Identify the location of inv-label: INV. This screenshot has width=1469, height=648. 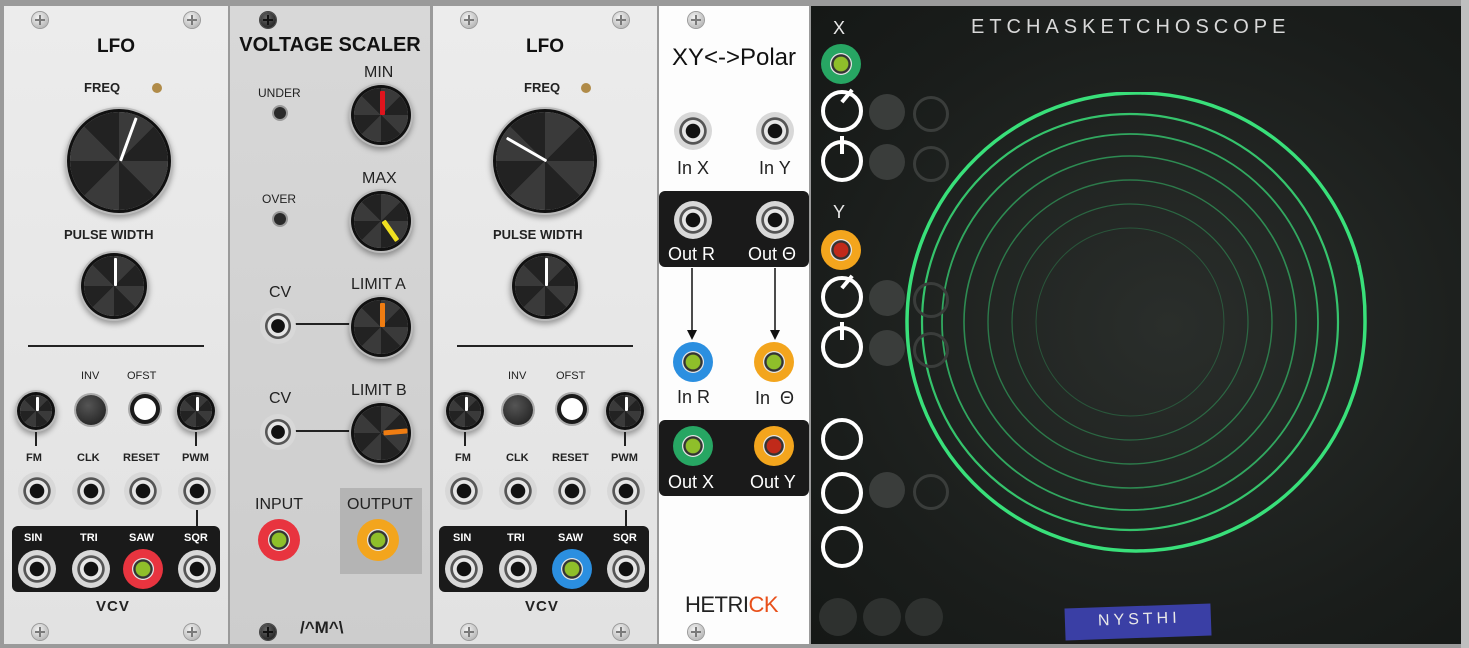
(517, 376).